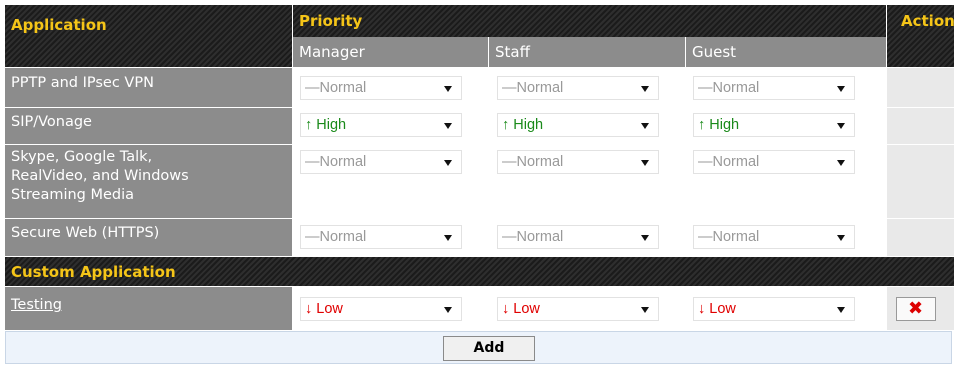 The image size is (954, 366). I want to click on priority-select-https-staff: —Normal, so click(578, 237).